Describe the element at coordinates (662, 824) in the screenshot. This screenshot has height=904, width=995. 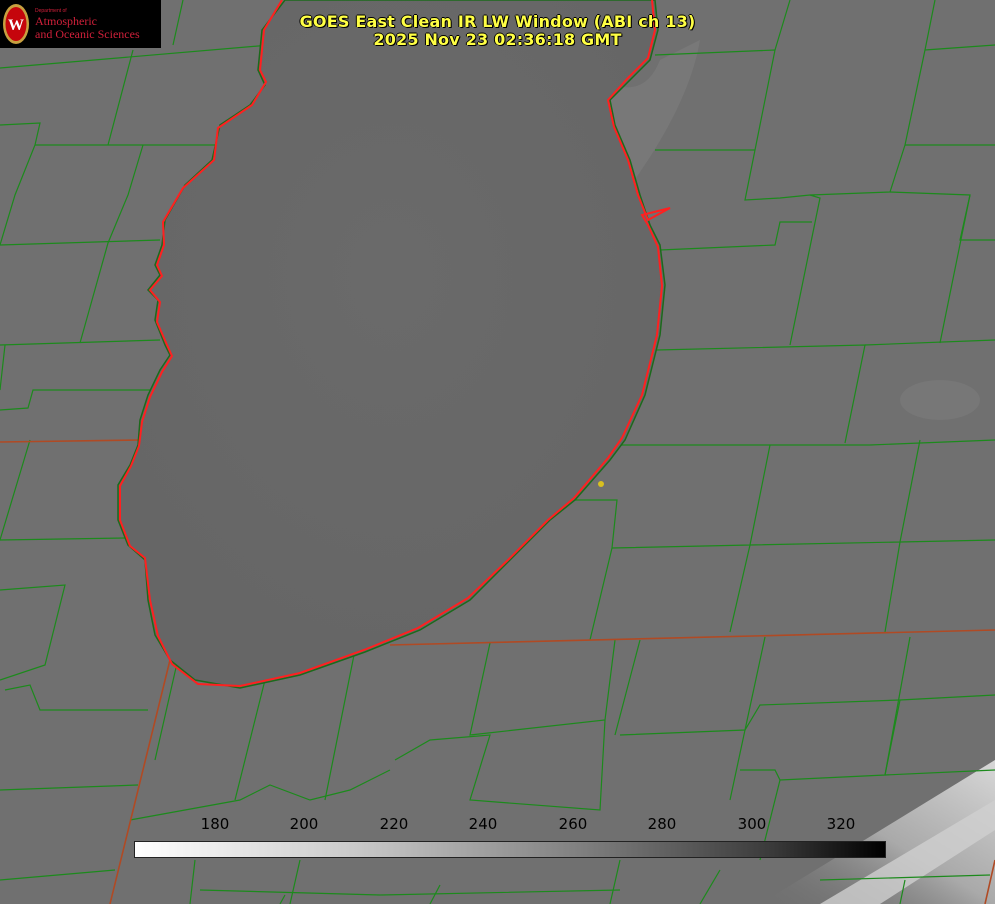
I see `colorbar-tick-label: 280` at that location.